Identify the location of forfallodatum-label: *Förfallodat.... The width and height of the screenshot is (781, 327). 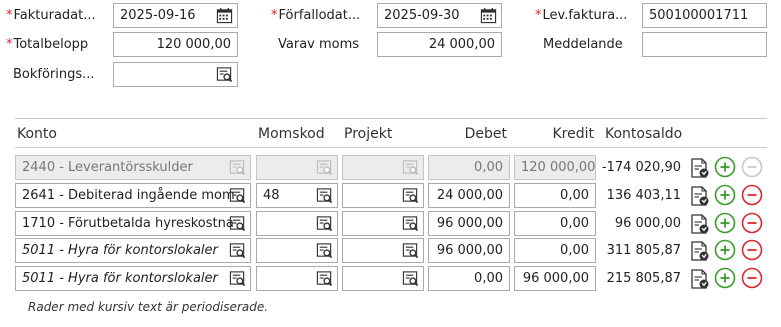
(316, 15).